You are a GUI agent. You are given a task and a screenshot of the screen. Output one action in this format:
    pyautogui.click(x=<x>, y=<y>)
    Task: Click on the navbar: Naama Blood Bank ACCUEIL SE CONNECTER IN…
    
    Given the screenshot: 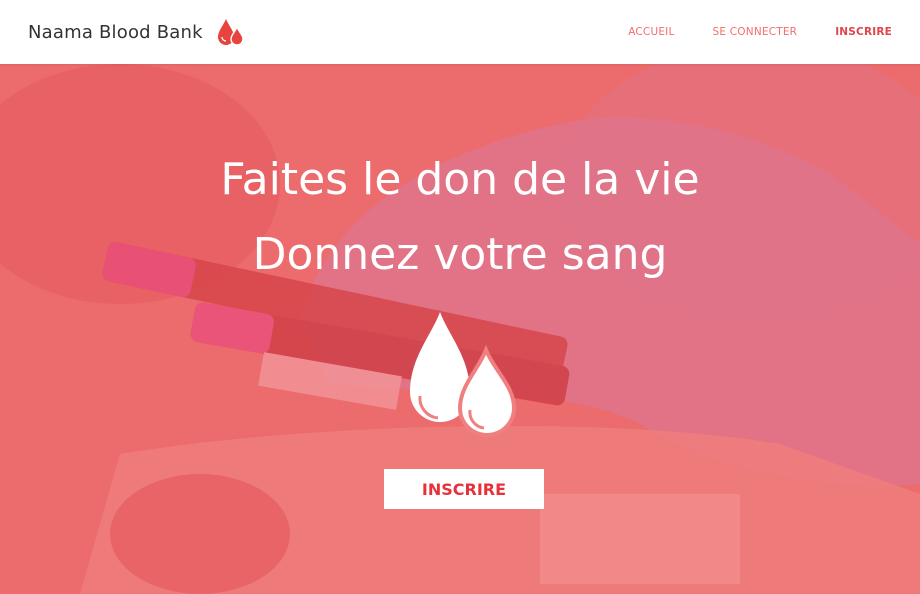 What is the action you would take?
    pyautogui.click(x=460, y=32)
    